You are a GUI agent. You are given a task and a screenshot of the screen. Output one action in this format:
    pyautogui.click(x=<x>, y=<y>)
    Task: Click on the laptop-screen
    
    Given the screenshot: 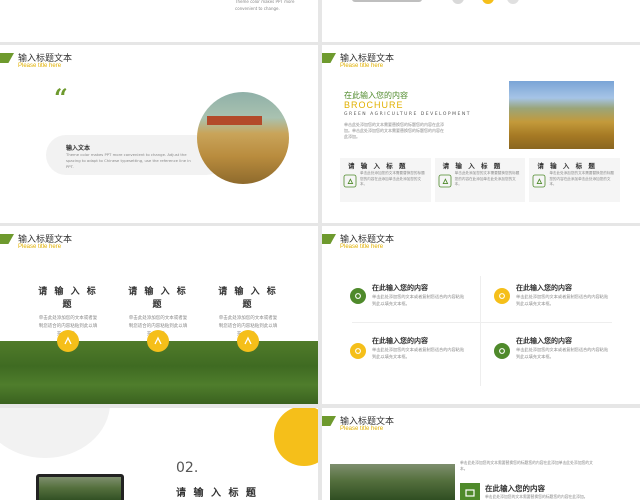 What is the action you would take?
    pyautogui.click(x=80, y=487)
    